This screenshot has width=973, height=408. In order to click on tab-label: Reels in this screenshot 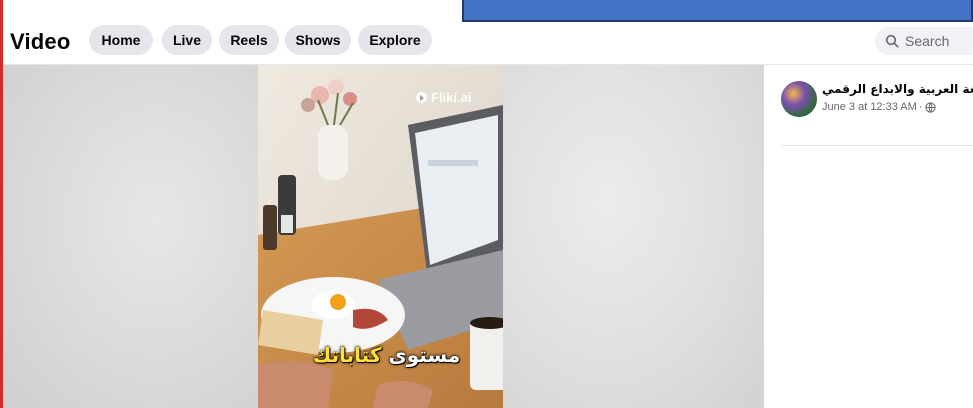, I will do `click(249, 40)`.